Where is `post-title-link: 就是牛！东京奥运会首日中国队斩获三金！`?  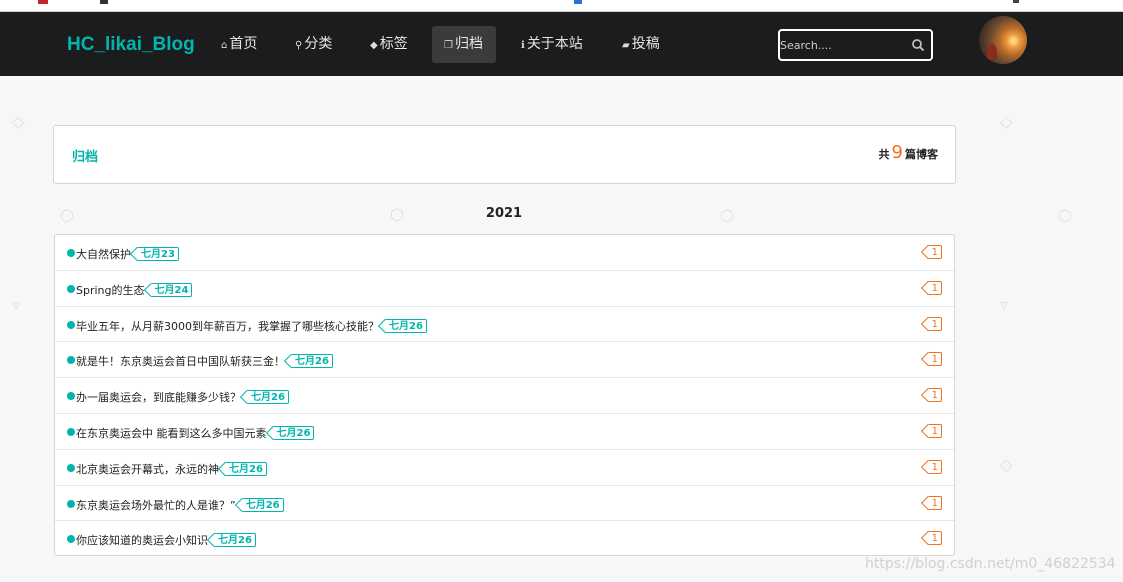
post-title-link: 就是牛！东京奥运会首日中国队斩获三金！ is located at coordinates (180, 361).